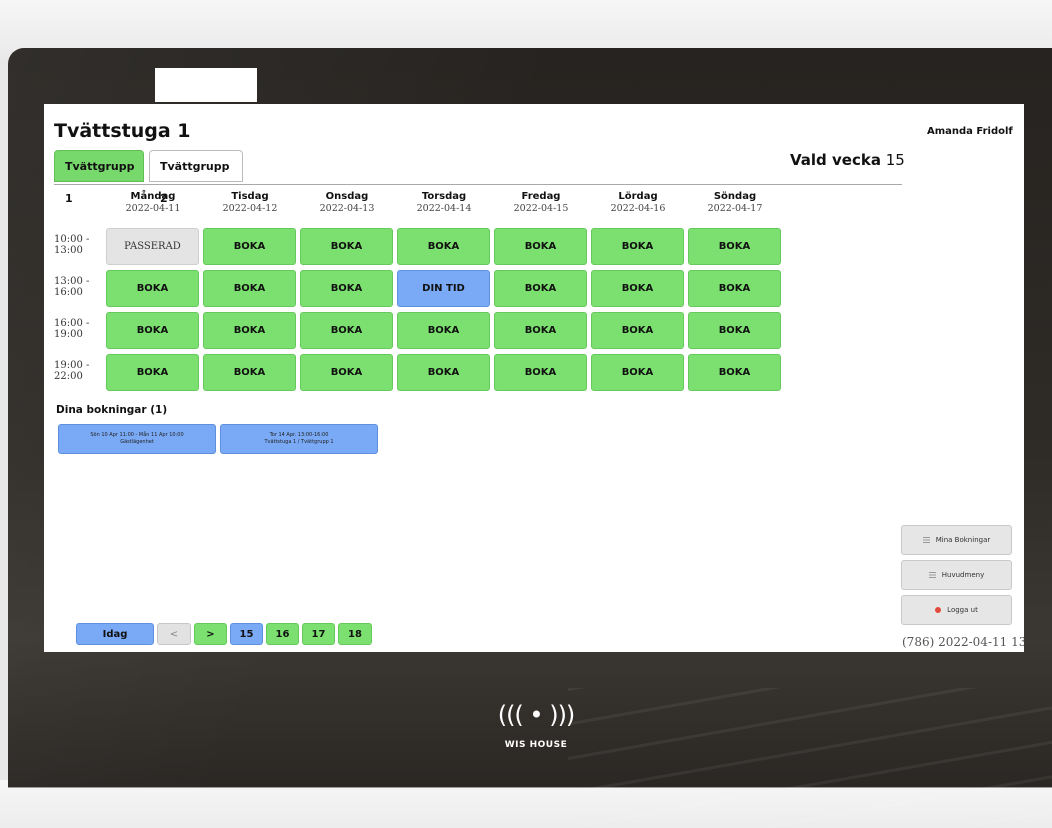  What do you see at coordinates (137, 442) in the screenshot?
I see `booking-place: Gästlägenhet` at bounding box center [137, 442].